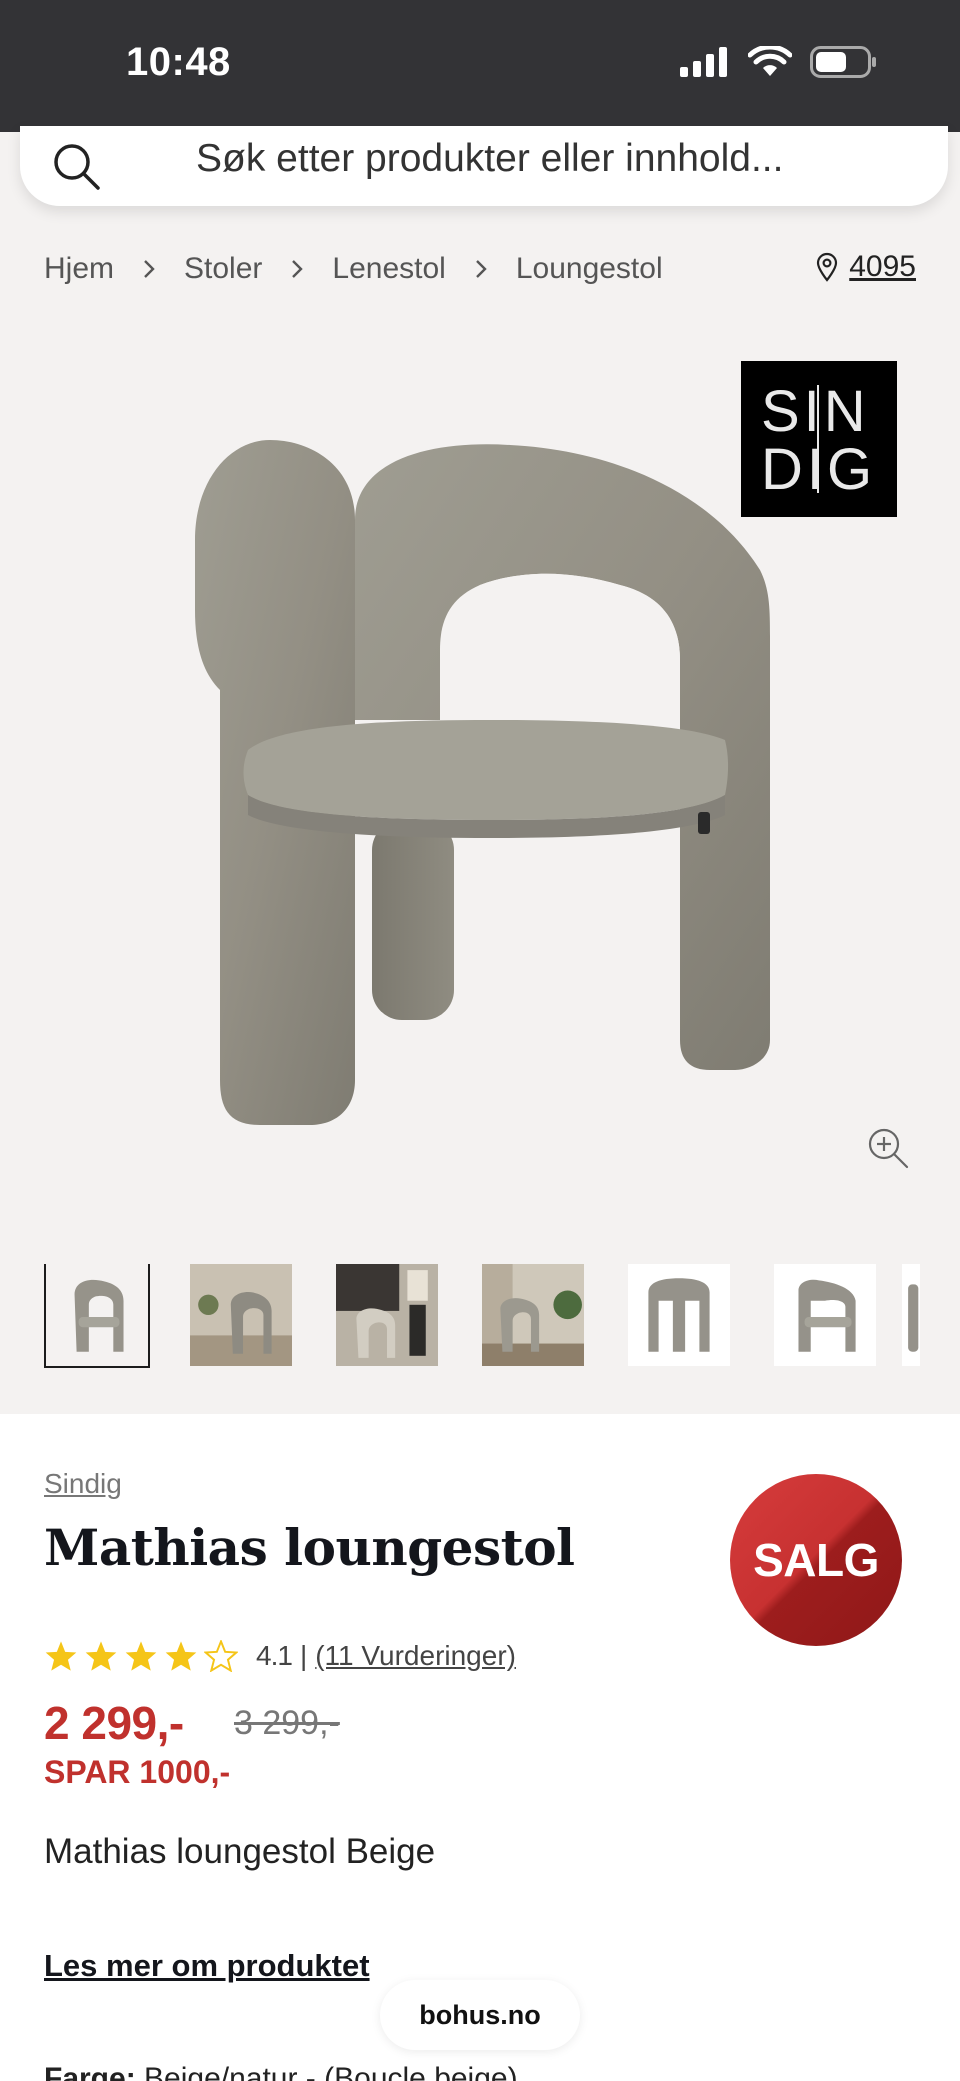 The width and height of the screenshot is (960, 2081). I want to click on thumbnail-strip, so click(482, 1317).